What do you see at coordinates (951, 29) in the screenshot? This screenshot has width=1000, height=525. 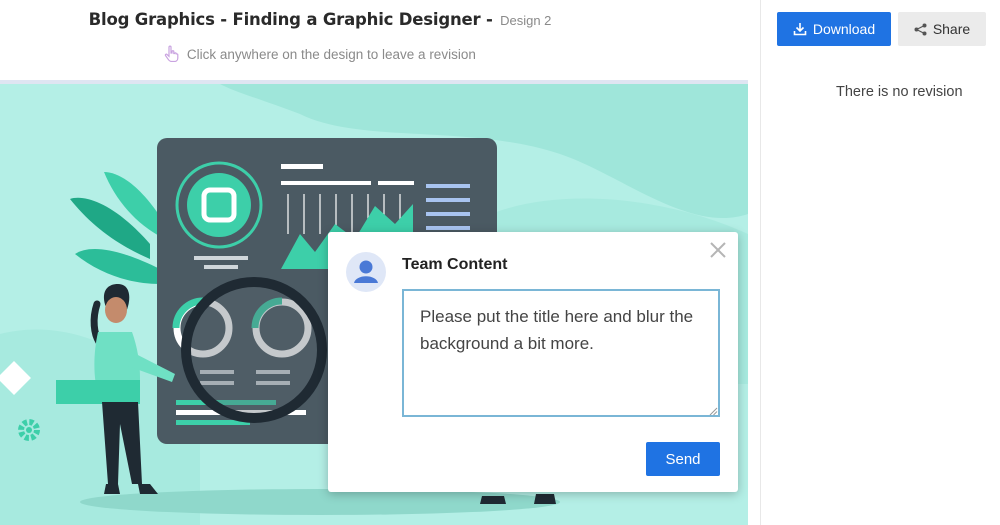 I see `share-label: Share` at bounding box center [951, 29].